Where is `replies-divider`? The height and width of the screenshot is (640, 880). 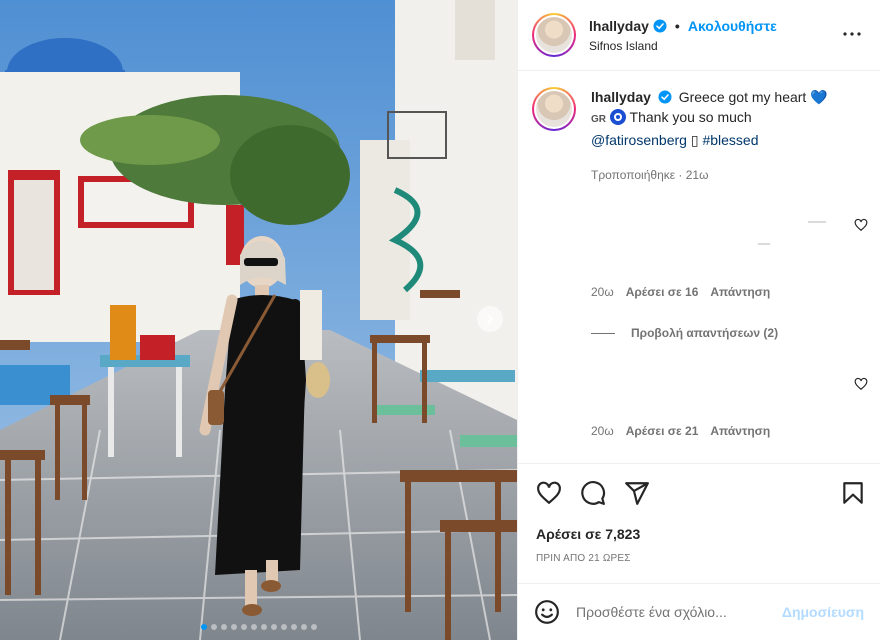 replies-divider is located at coordinates (603, 333).